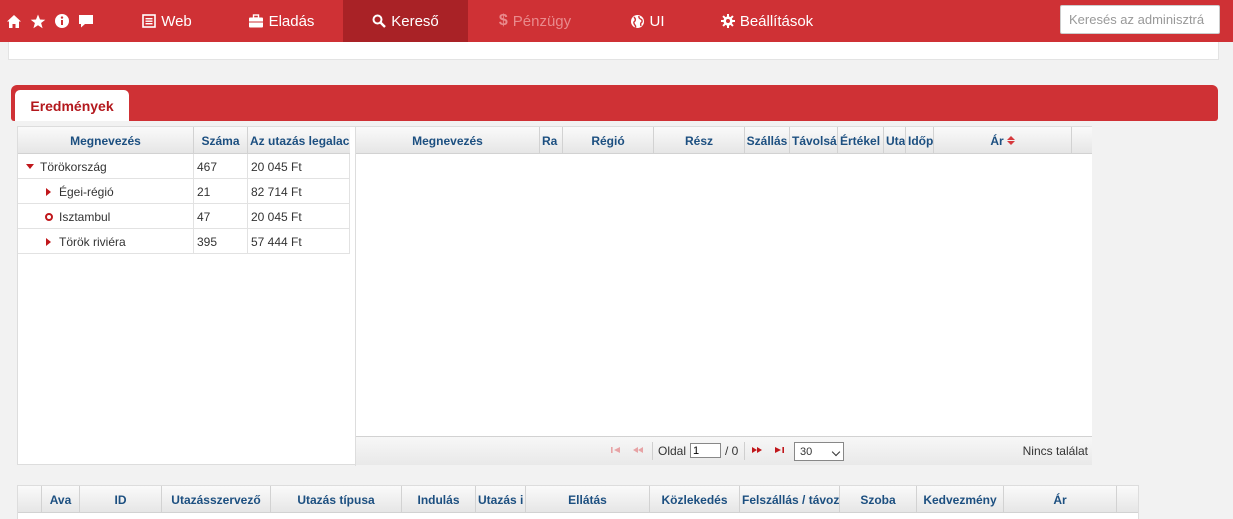  I want to click on gear-icon, so click(727, 21).